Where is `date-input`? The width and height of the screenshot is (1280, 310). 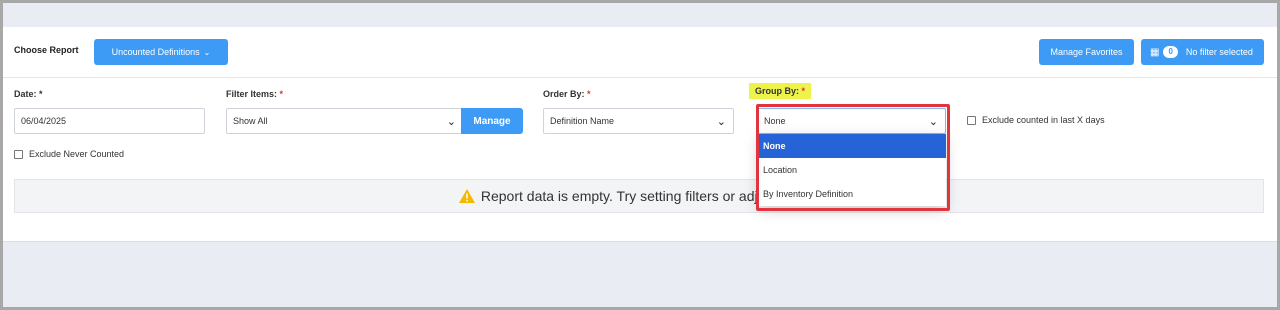 date-input is located at coordinates (109, 121).